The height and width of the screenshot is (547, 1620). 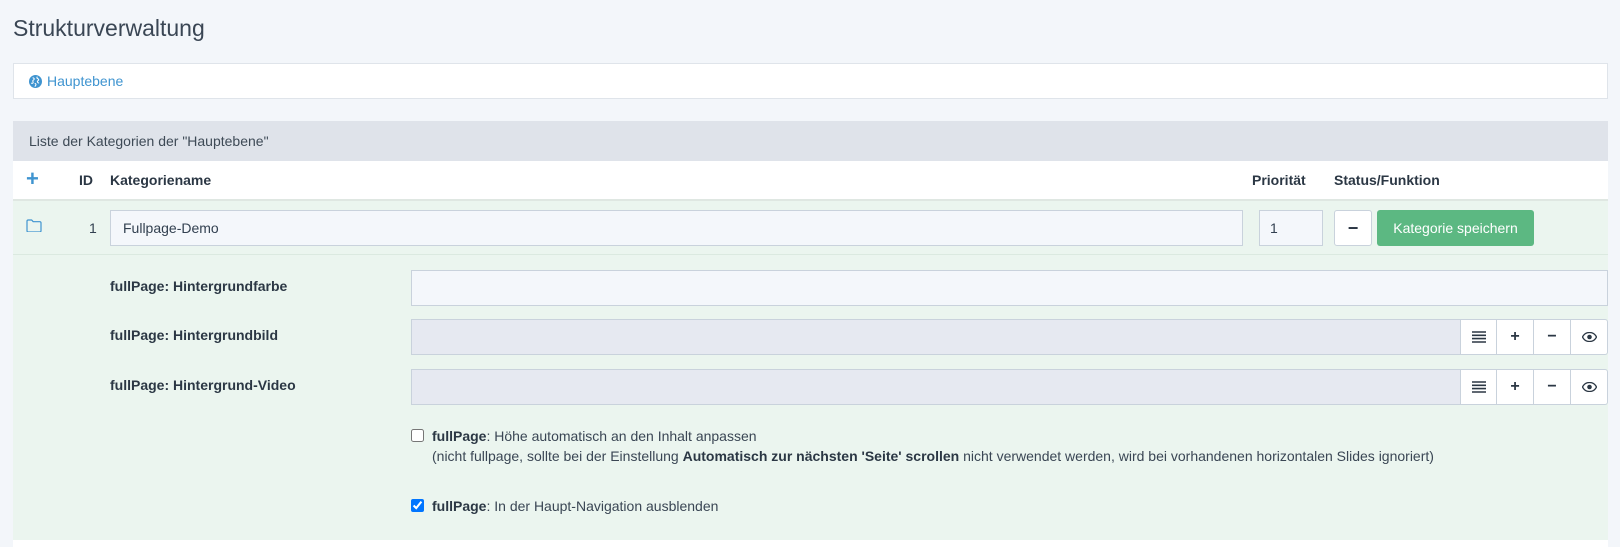 I want to click on image-remove-button: −, so click(x=1552, y=337).